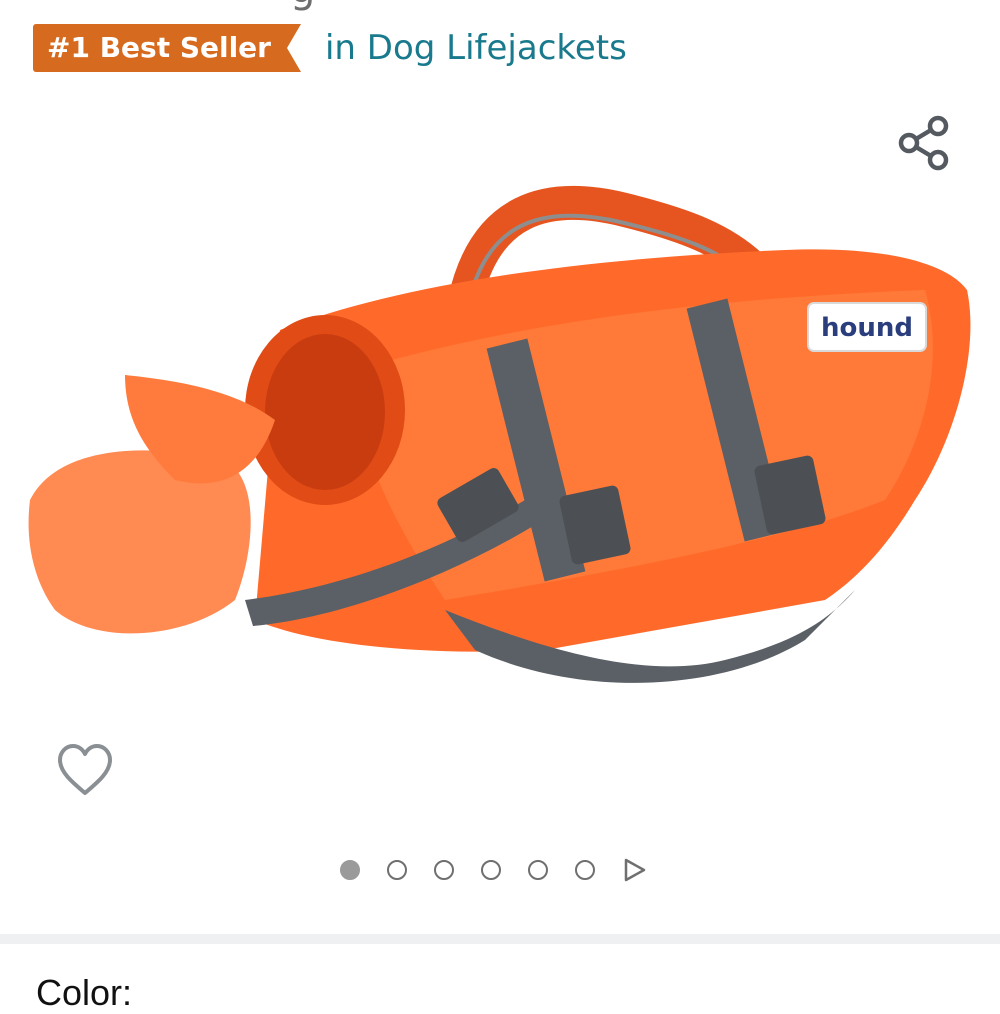 This screenshot has height=1014, width=1000. What do you see at coordinates (867, 328) in the screenshot?
I see `brand-logo: hound` at bounding box center [867, 328].